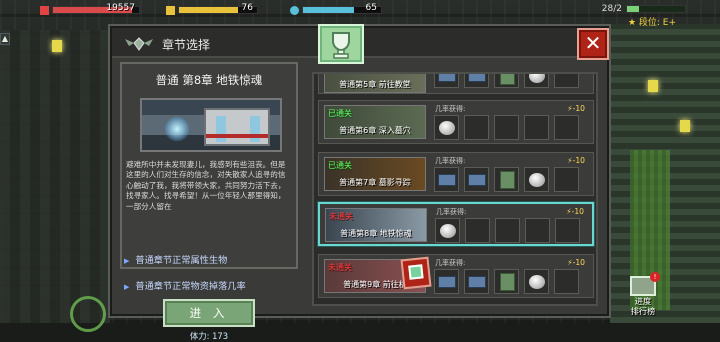 This screenshot has height=342, width=720. I want to click on gold-bar-fill, so click(209, 10).